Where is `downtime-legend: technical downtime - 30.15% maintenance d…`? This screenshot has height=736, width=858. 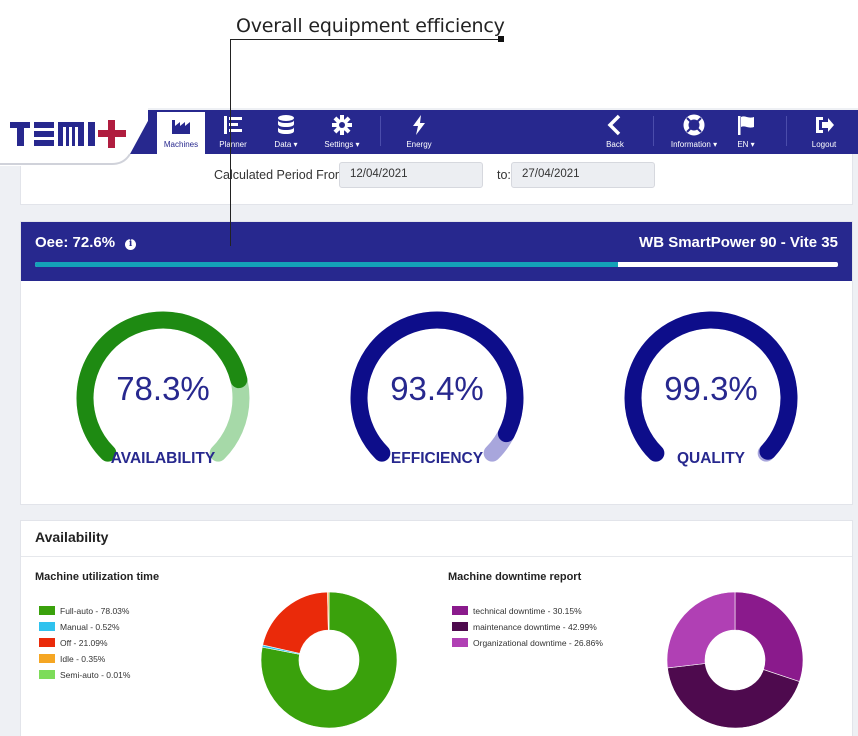
downtime-legend: technical downtime - 30.15% maintenance d… is located at coordinates (527, 629).